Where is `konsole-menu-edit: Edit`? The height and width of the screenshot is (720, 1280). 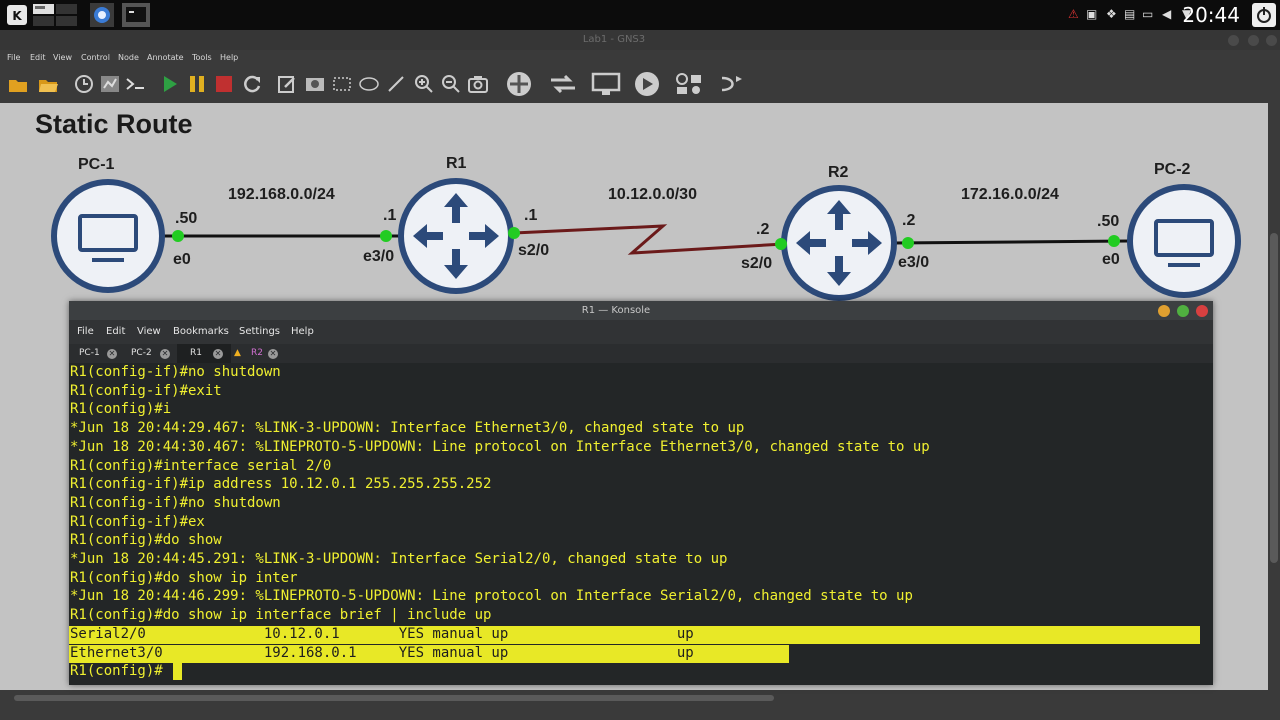 konsole-menu-edit: Edit is located at coordinates (115, 332).